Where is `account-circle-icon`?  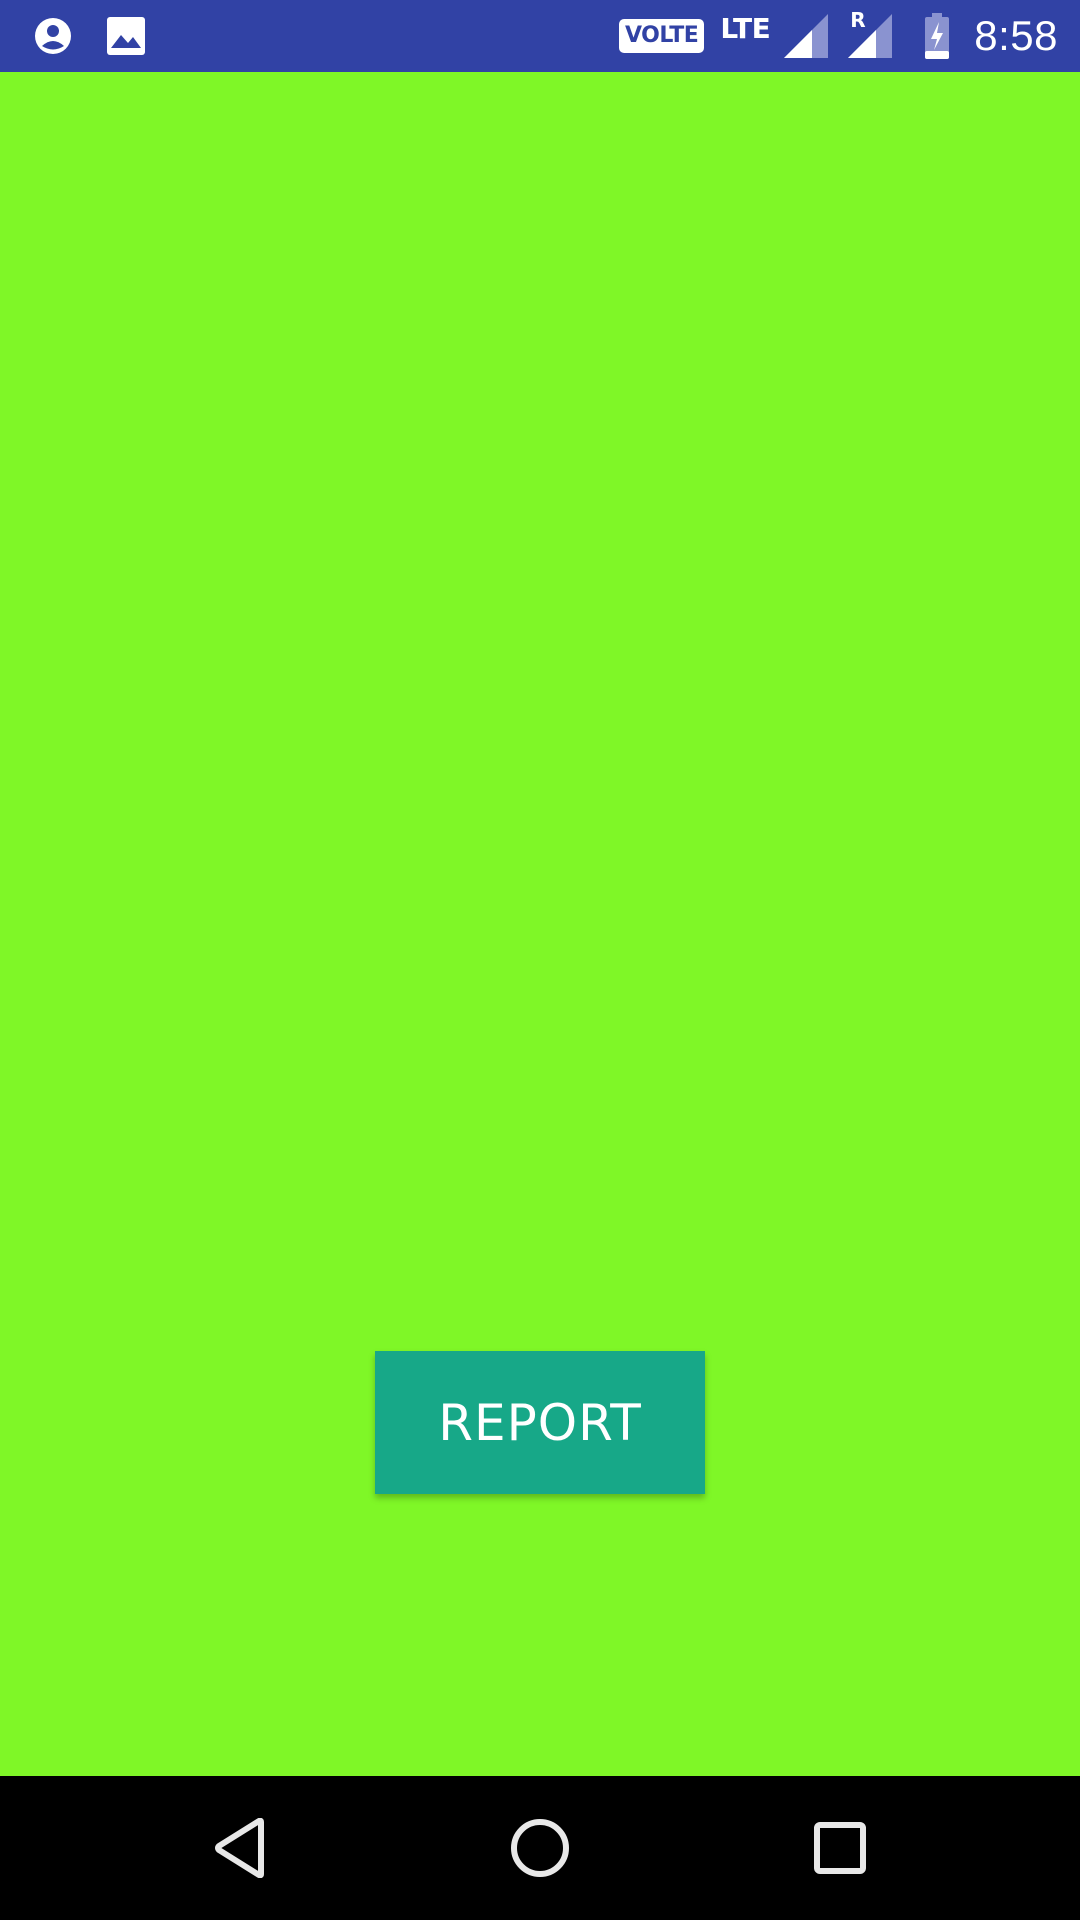 account-circle-icon is located at coordinates (53, 36).